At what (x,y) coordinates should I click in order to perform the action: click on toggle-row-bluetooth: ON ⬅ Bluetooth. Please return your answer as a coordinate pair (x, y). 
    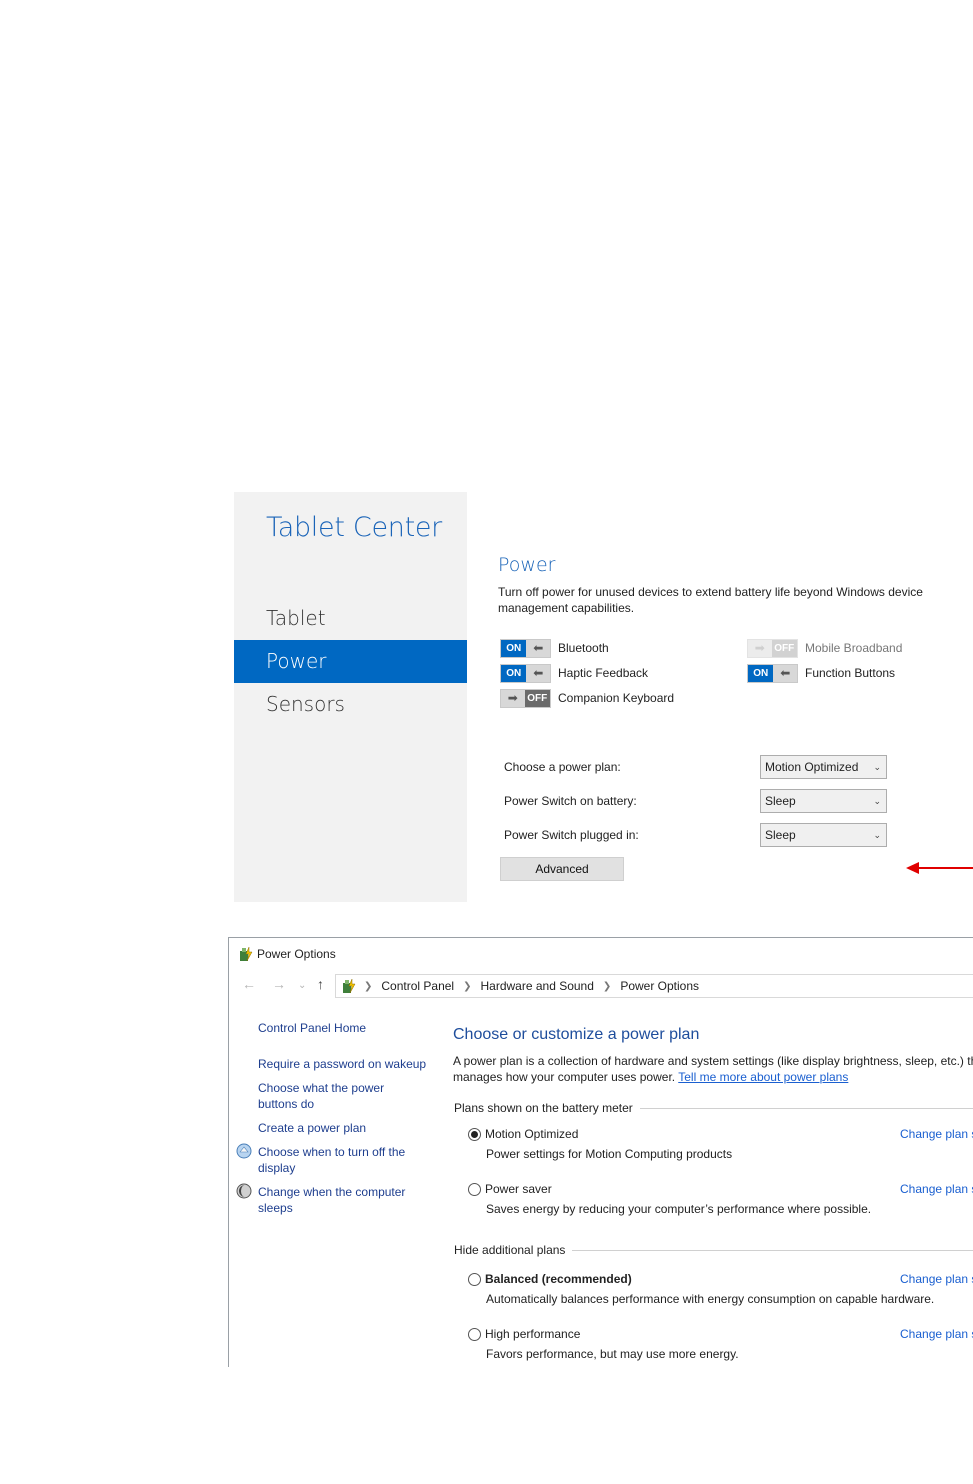
    Looking at the image, I should click on (554, 648).